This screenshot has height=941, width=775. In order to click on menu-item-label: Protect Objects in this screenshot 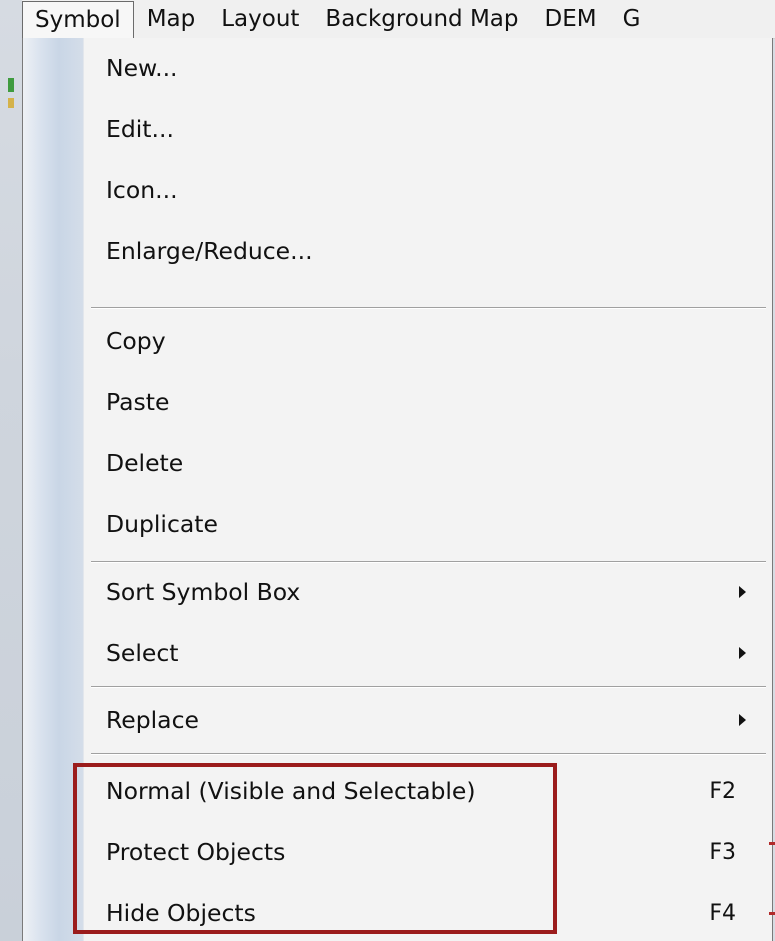, I will do `click(196, 852)`.